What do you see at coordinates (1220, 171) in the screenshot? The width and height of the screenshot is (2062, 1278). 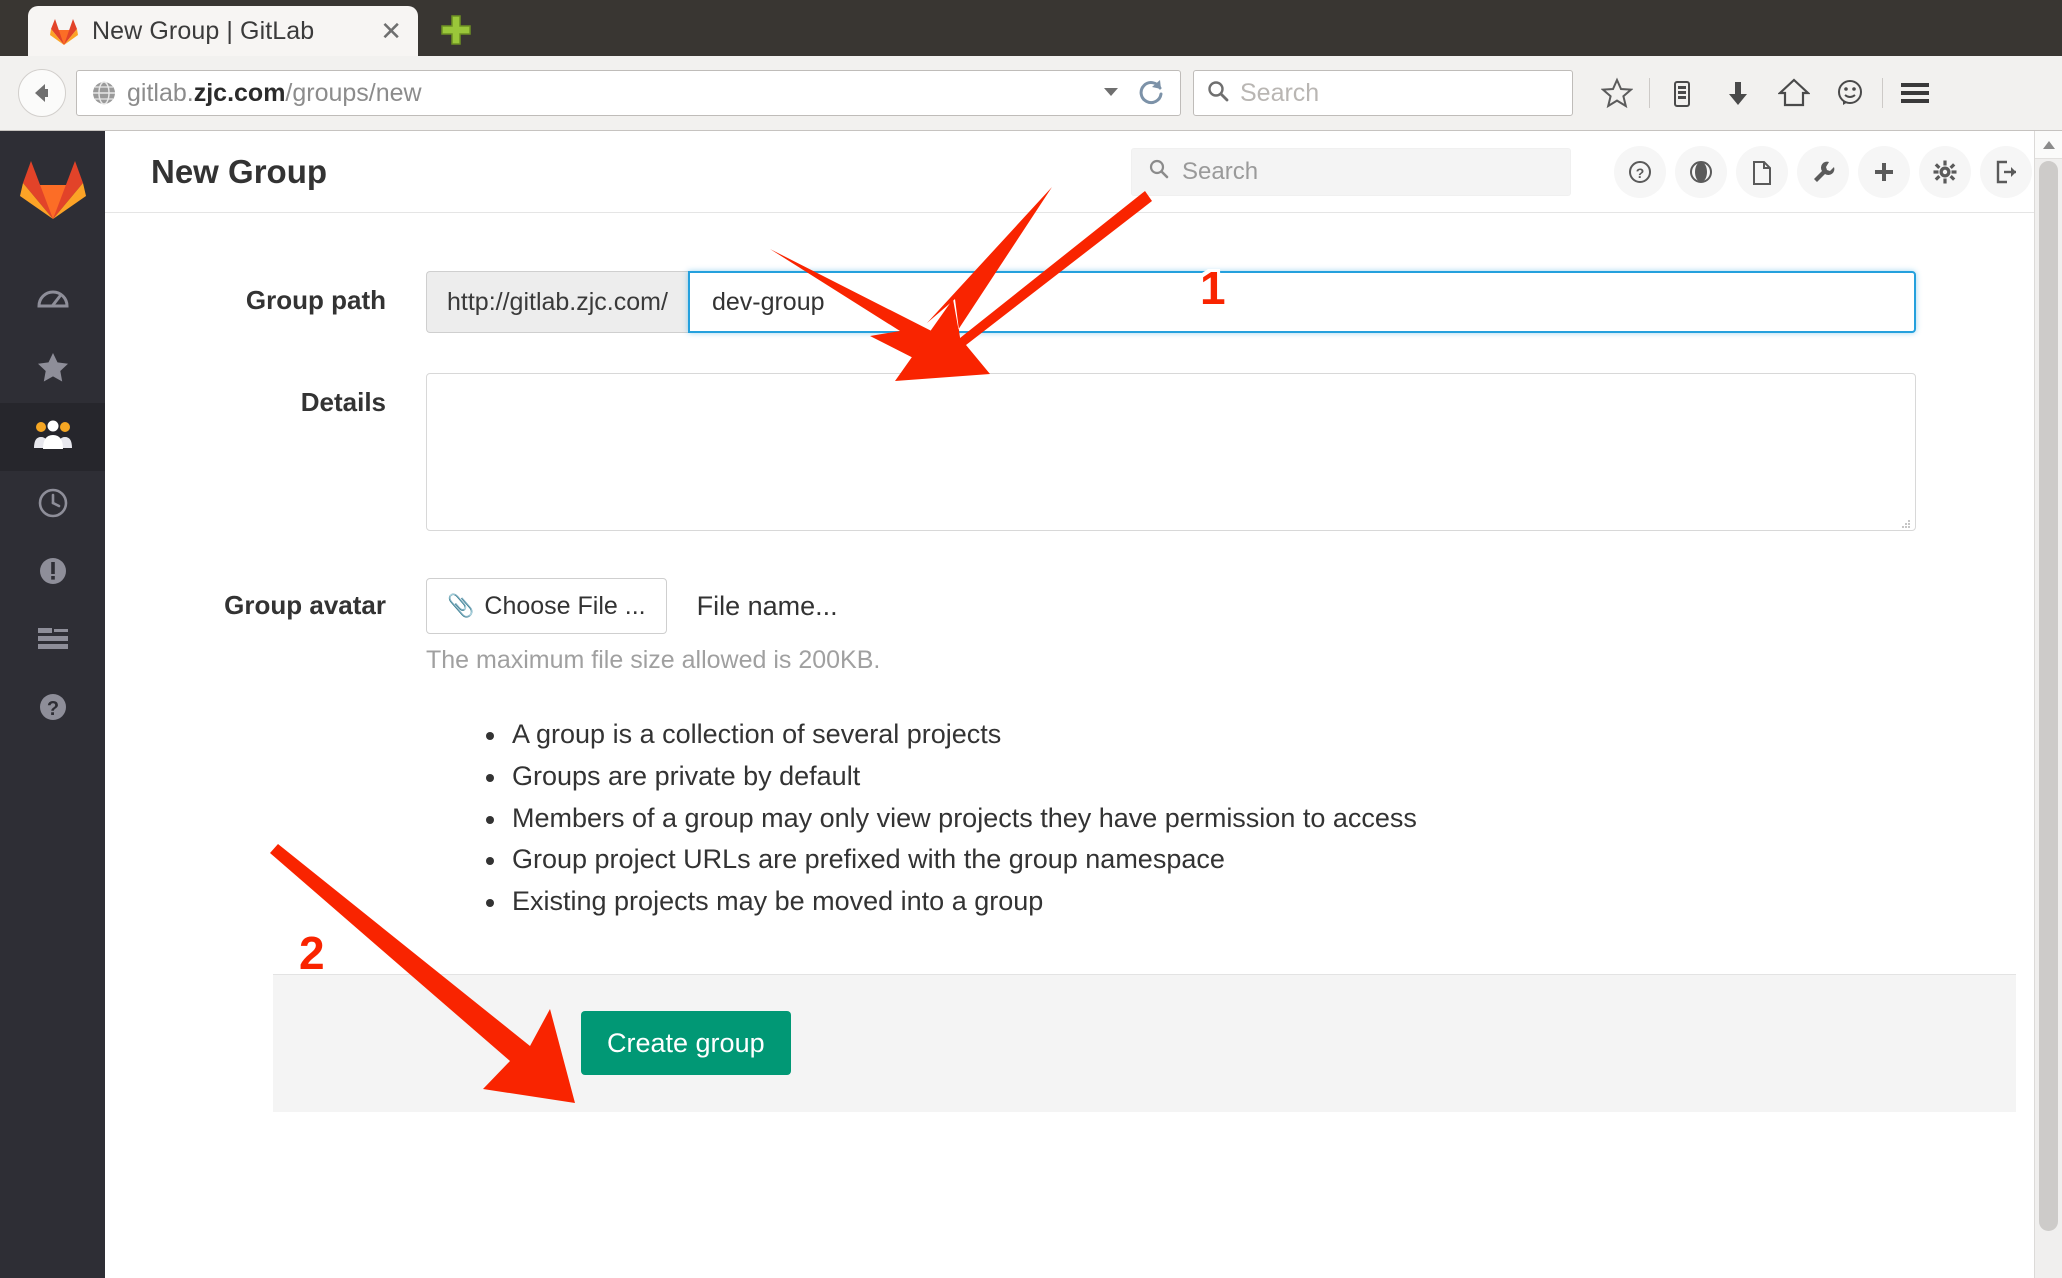 I see `app-search-placeholder: Search` at bounding box center [1220, 171].